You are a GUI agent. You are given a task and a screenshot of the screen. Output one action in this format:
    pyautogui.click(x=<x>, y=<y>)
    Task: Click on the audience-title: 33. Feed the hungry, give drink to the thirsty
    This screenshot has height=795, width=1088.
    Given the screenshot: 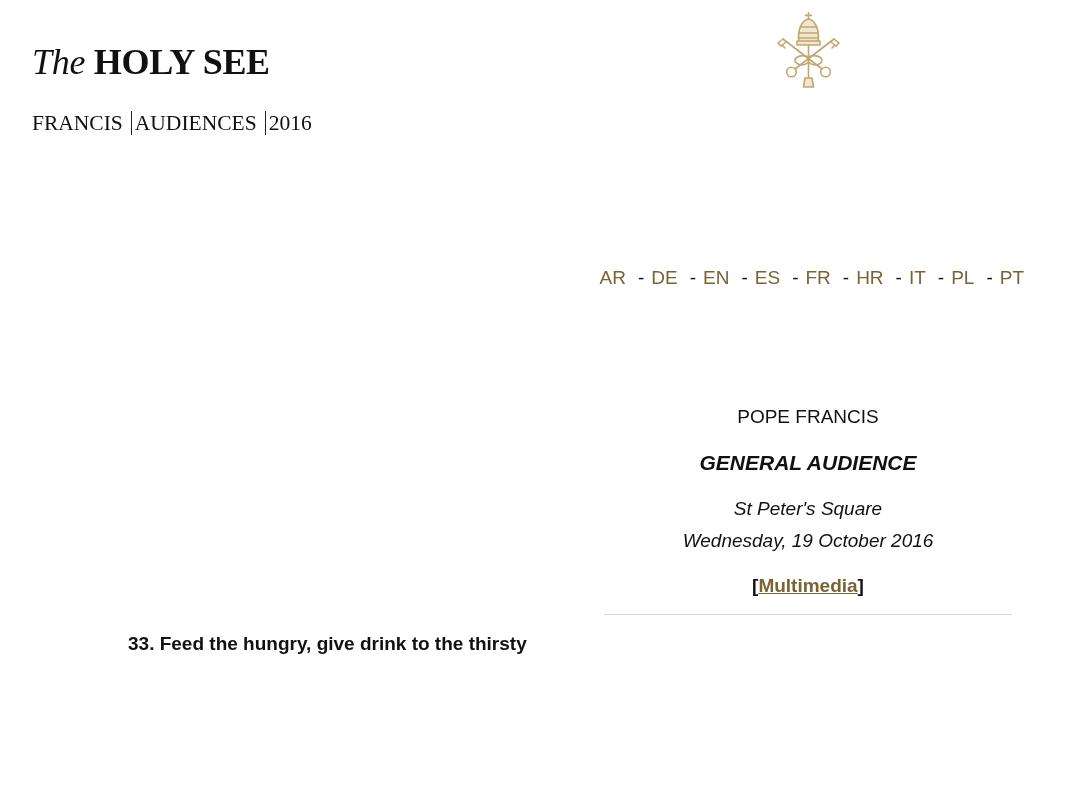 What is the action you would take?
    pyautogui.click(x=327, y=644)
    